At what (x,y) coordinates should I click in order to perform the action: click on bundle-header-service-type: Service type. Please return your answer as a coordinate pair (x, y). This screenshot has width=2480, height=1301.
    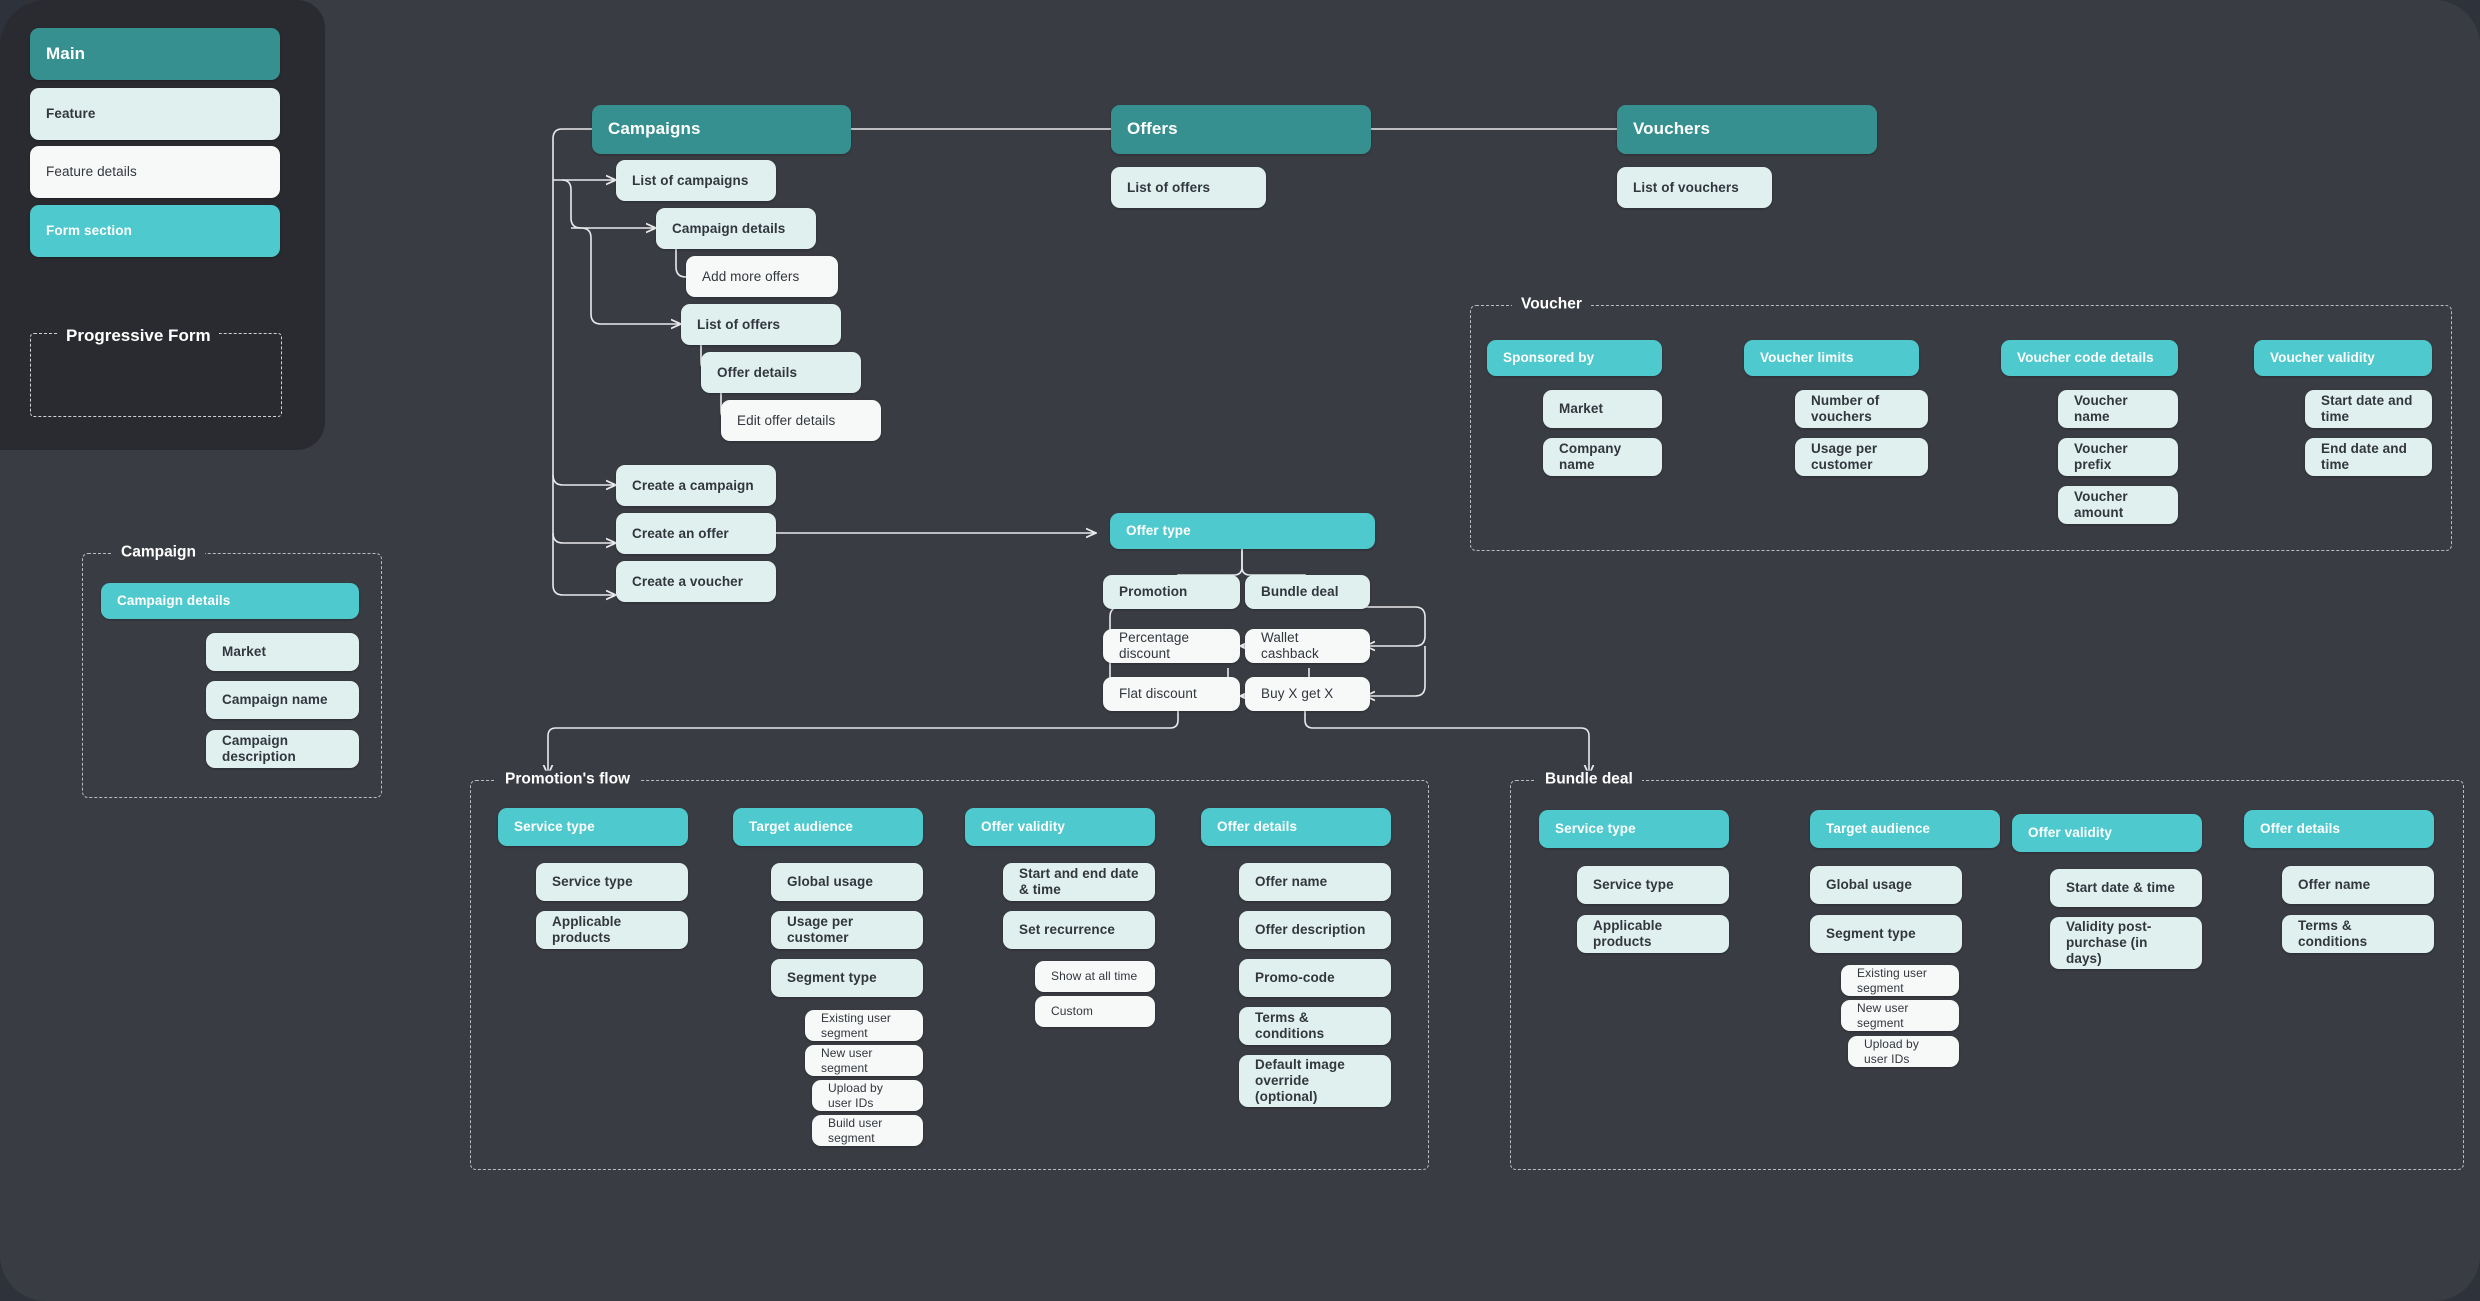
    Looking at the image, I should click on (1634, 829).